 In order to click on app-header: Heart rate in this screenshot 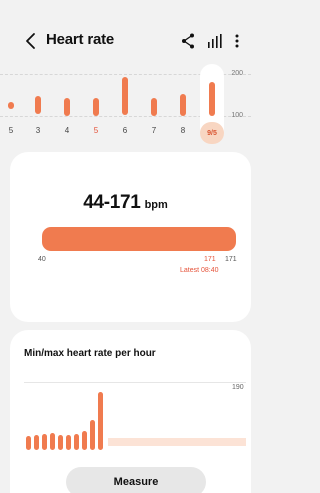, I will do `click(125, 41)`.